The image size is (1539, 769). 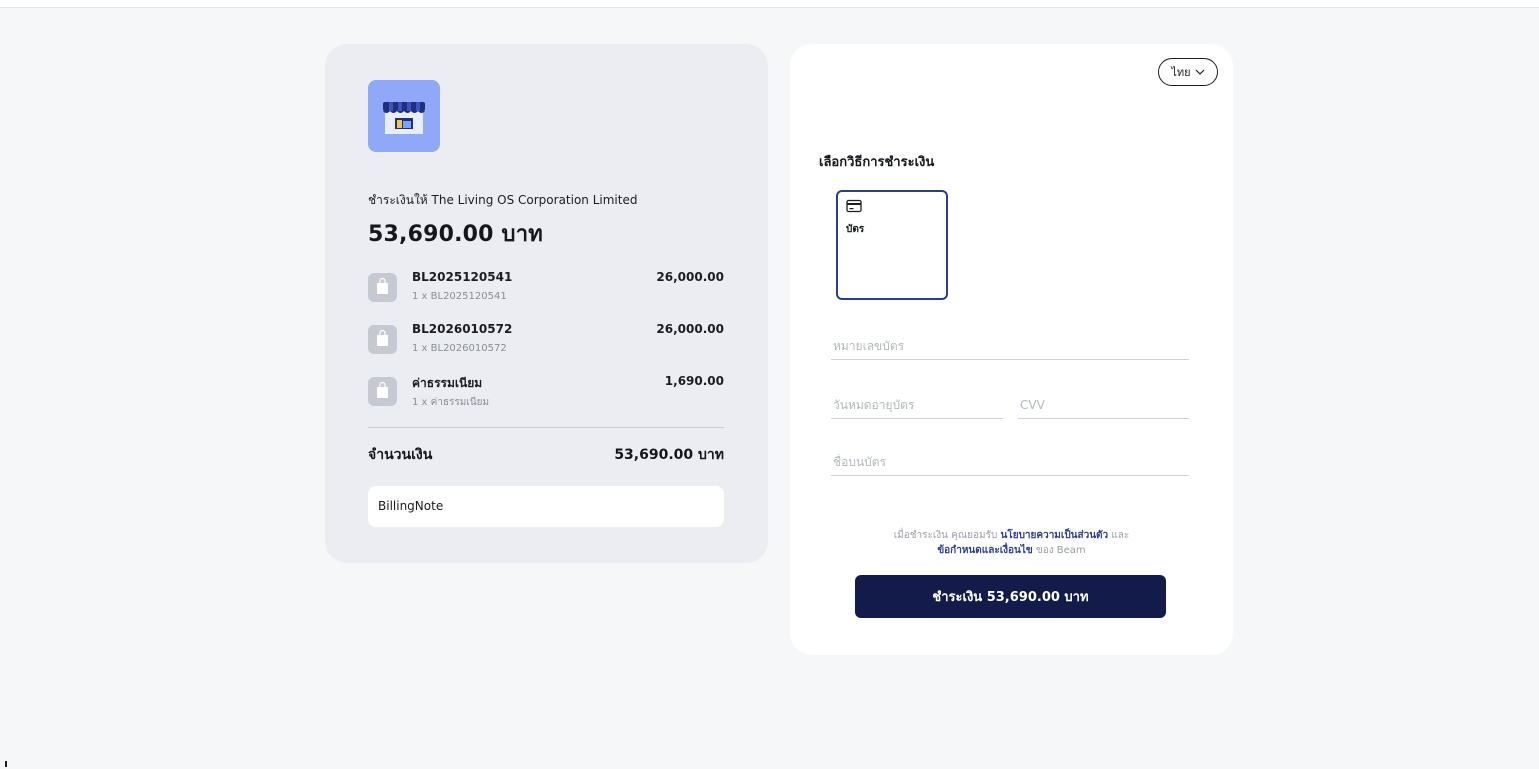 I want to click on language-switcher: ไทย, so click(x=1188, y=72).